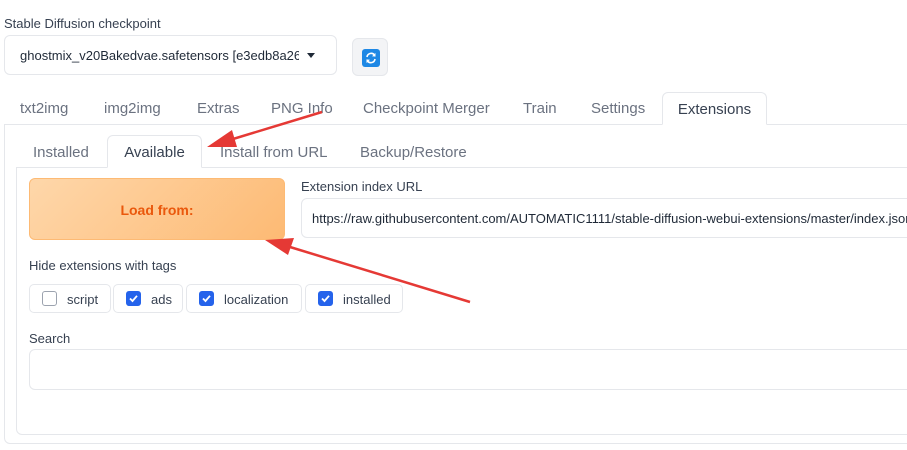 The width and height of the screenshot is (907, 450). What do you see at coordinates (302, 108) in the screenshot?
I see `tab-png-info: PNG Info` at bounding box center [302, 108].